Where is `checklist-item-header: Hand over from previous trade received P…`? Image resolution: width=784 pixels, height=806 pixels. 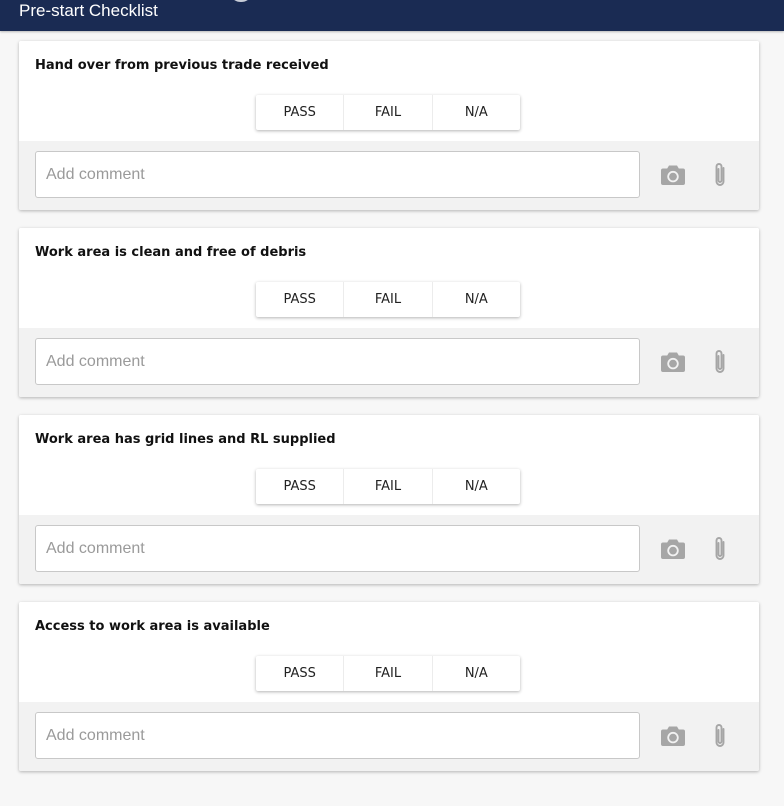
checklist-item-header: Hand over from previous trade received P… is located at coordinates (389, 91).